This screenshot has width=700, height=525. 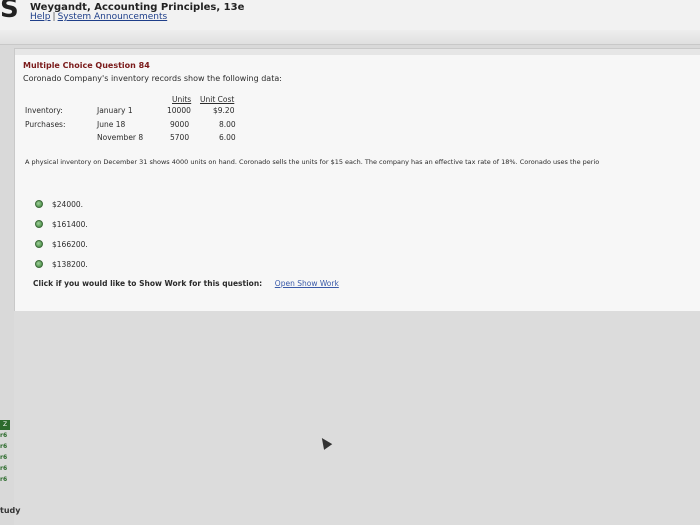 What do you see at coordinates (224, 110) in the screenshot?
I see `row-cost: $9.20` at bounding box center [224, 110].